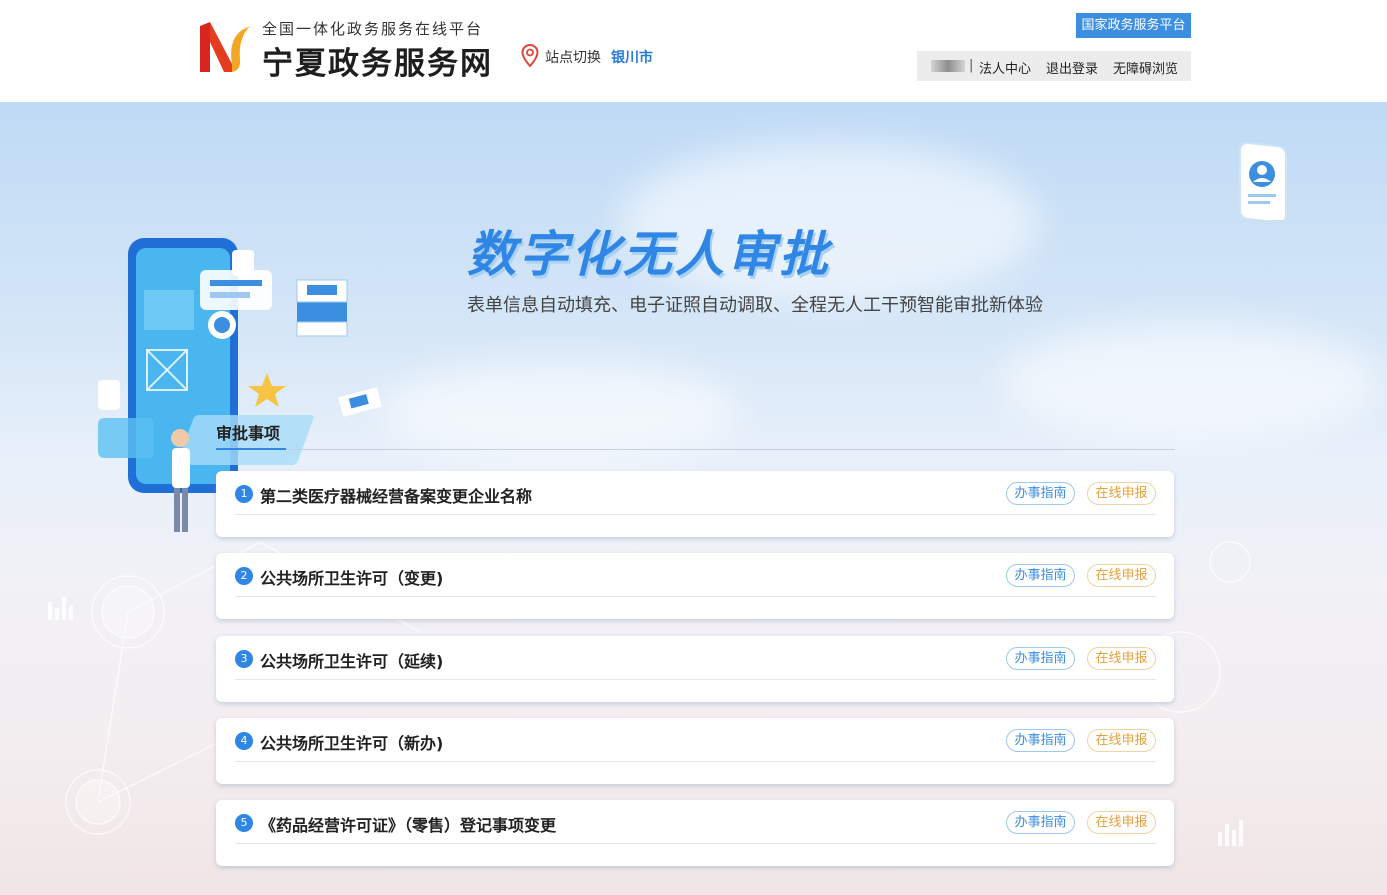  I want to click on item-name: 公共场所卫生许可（新办), so click(351, 742).